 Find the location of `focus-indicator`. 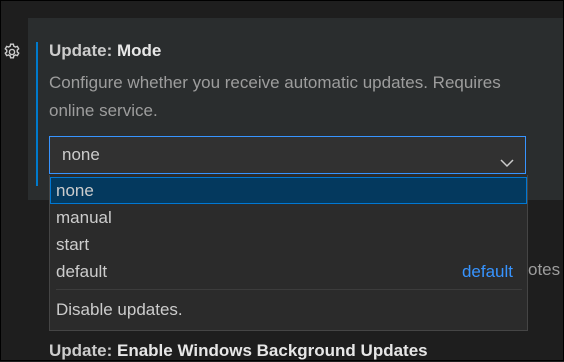

focus-indicator is located at coordinates (37, 114).